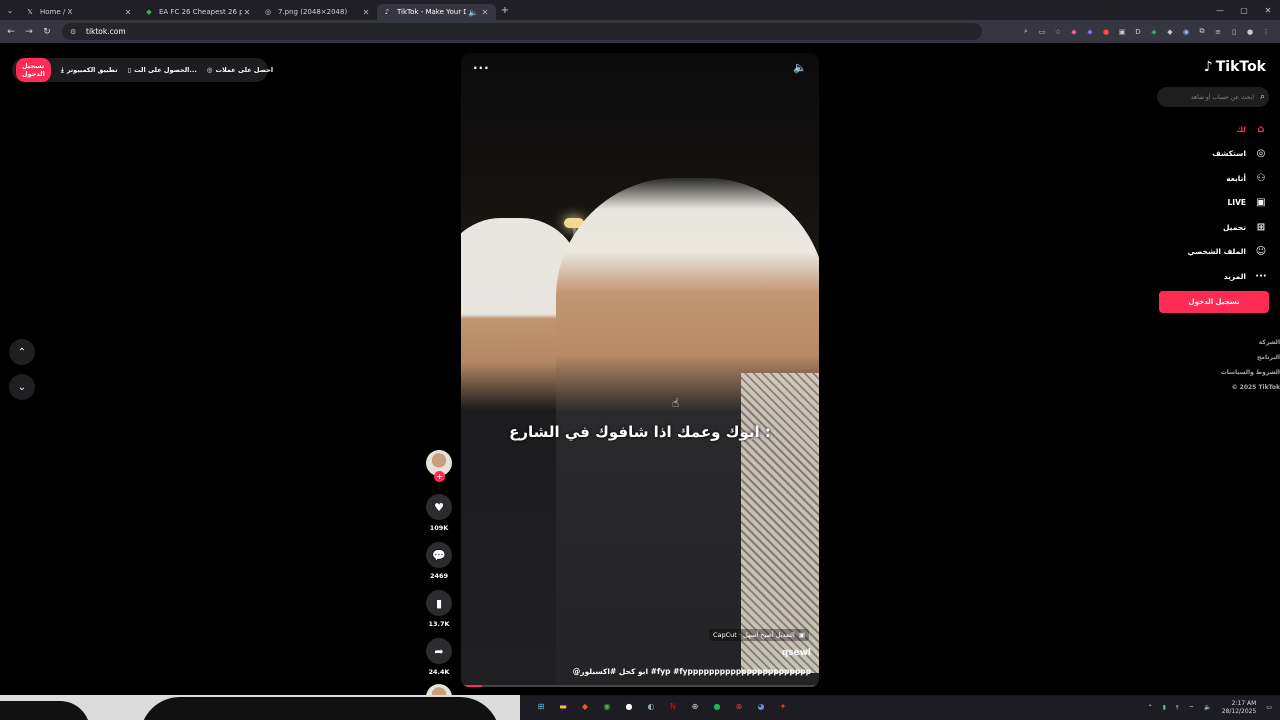 This screenshot has height=720, width=1280. What do you see at coordinates (640, 686) in the screenshot?
I see `video-progress-bar` at bounding box center [640, 686].